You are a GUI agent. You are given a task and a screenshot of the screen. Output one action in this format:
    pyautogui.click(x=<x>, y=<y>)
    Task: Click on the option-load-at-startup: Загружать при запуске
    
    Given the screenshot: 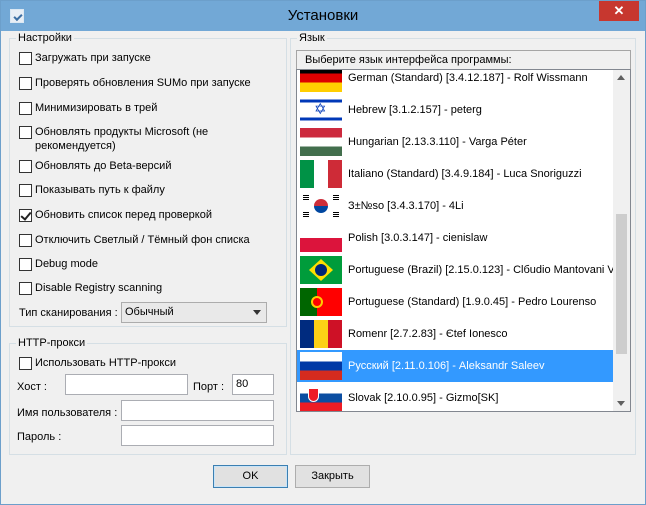 What is the action you would take?
    pyautogui.click(x=85, y=58)
    